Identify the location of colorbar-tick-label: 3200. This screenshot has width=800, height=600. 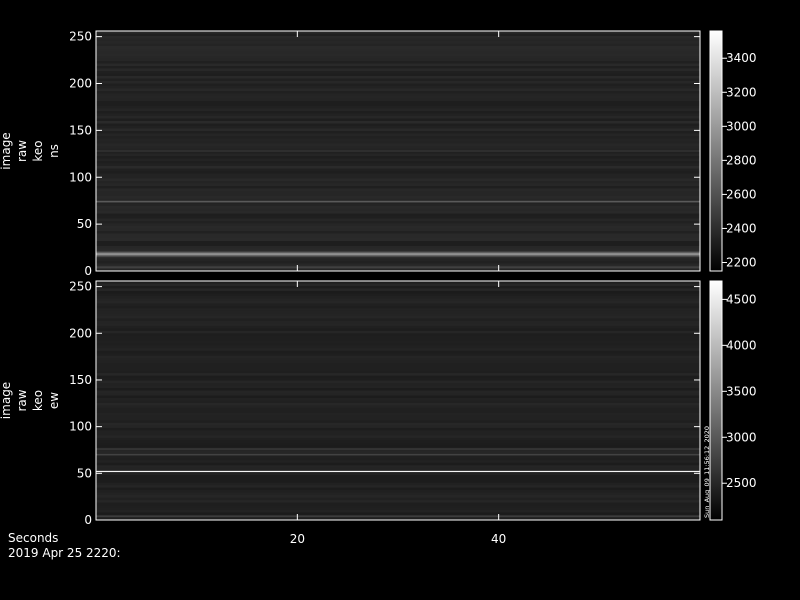
(741, 92).